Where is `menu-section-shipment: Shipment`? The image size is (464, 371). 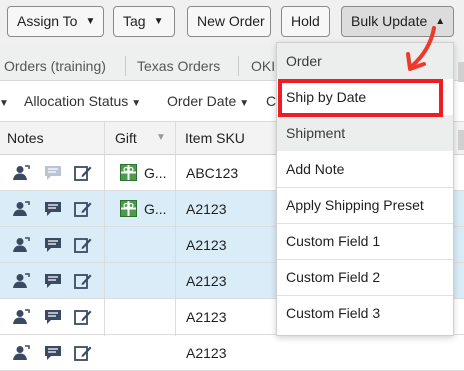
menu-section-shipment: Shipment is located at coordinates (365, 133).